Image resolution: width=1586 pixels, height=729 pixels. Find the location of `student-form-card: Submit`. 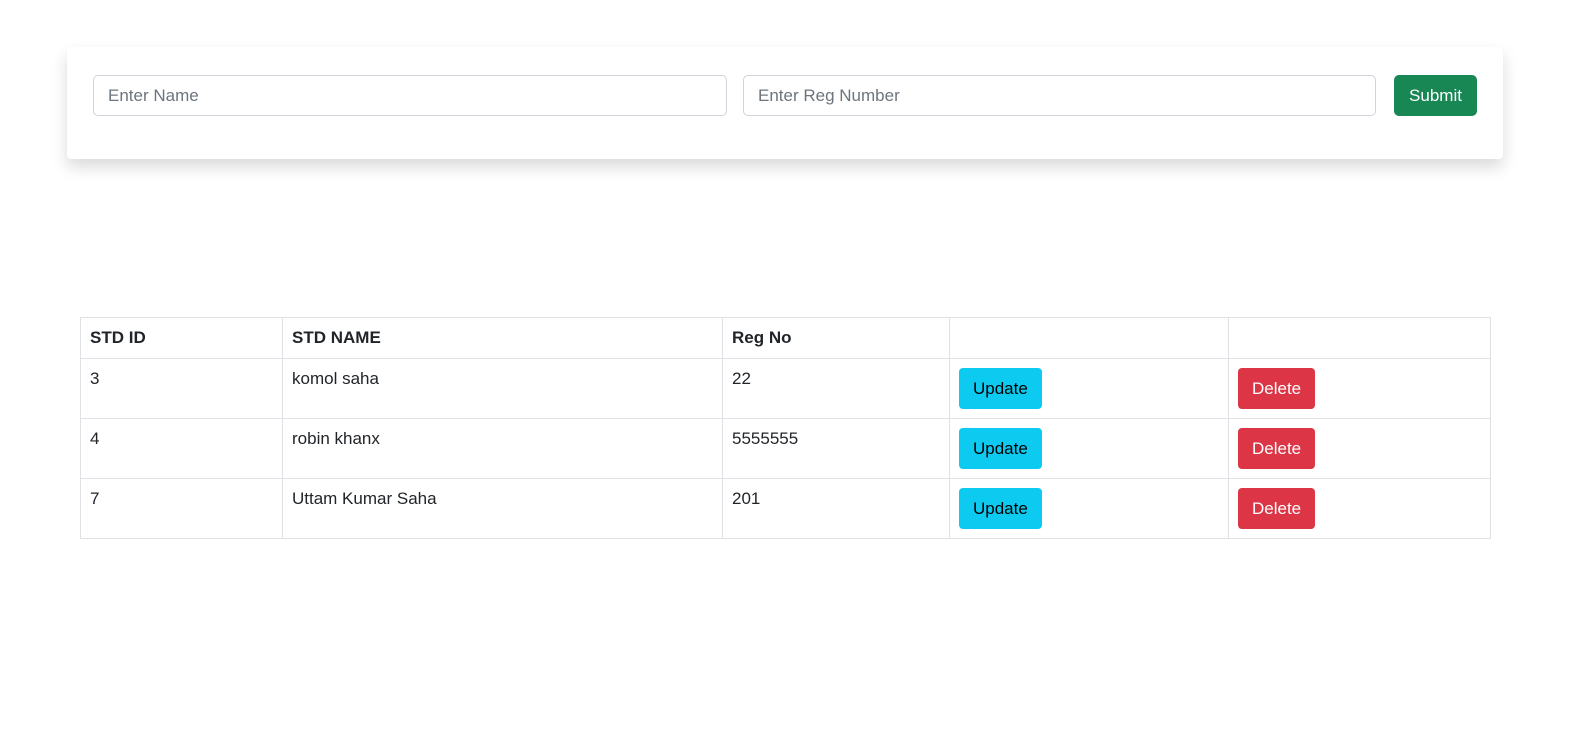

student-form-card: Submit is located at coordinates (785, 103).